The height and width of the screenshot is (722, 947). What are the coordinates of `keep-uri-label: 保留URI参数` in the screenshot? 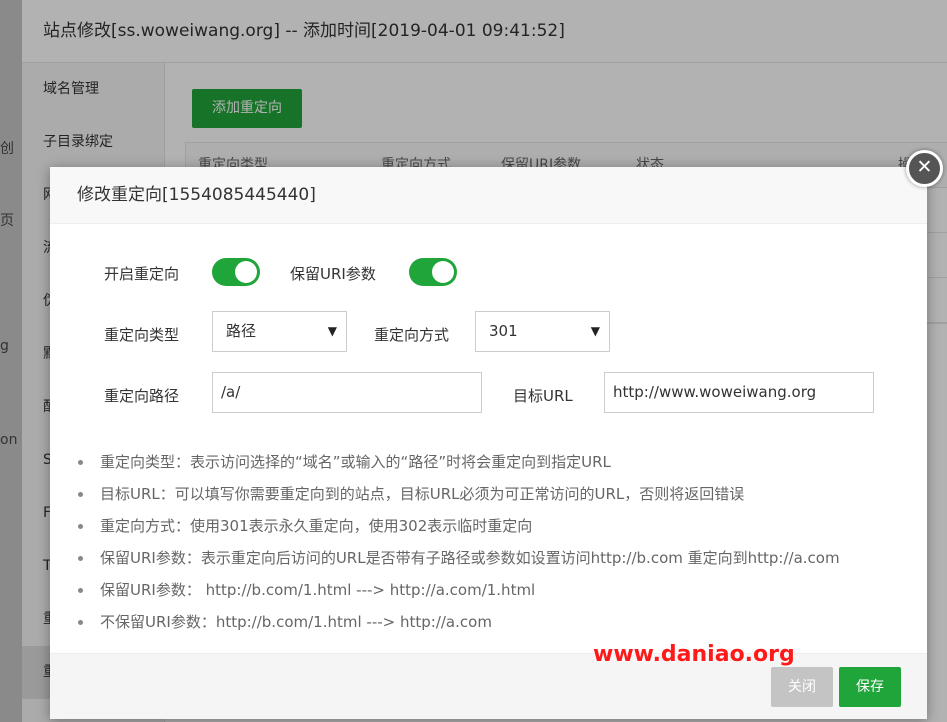 It's located at (333, 274).